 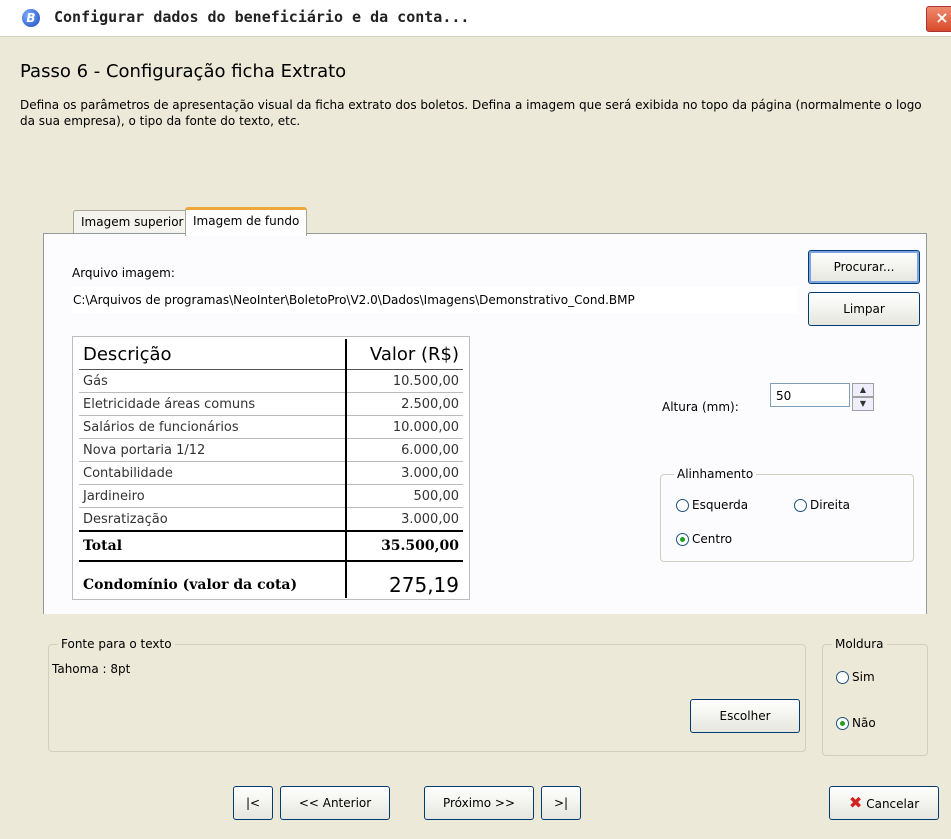 What do you see at coordinates (212, 496) in the screenshot?
I see `preview-row-label: Jardineiro` at bounding box center [212, 496].